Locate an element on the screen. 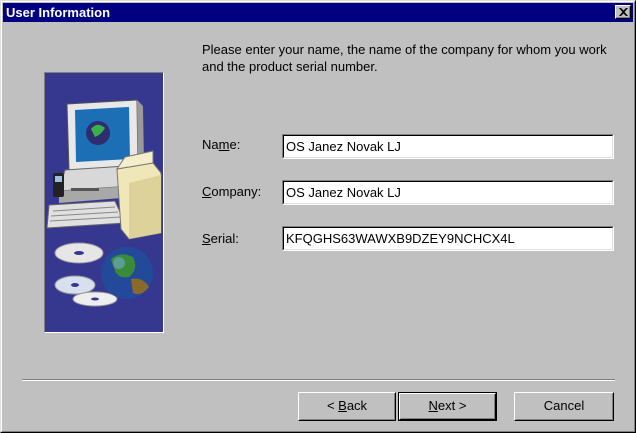 The height and width of the screenshot is (433, 636). serial-field: KFQGHS63WAWXB9DZEY9NCHCX4L is located at coordinates (448, 238).